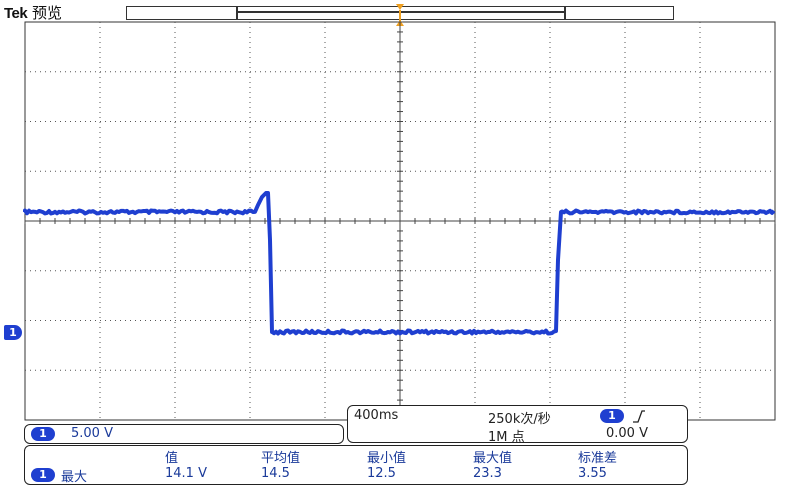 The height and width of the screenshot is (486, 806). I want to click on measurement-mean: 14.5, so click(275, 473).